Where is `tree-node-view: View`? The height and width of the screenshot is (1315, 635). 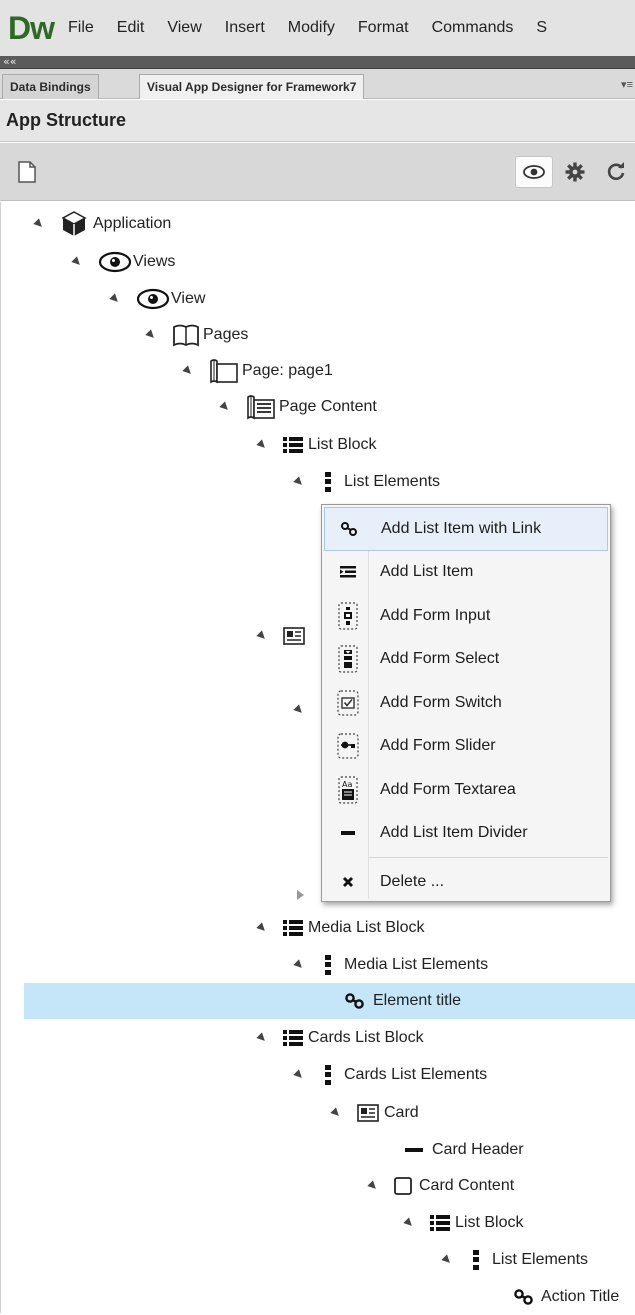
tree-node-view: View is located at coordinates (157, 299).